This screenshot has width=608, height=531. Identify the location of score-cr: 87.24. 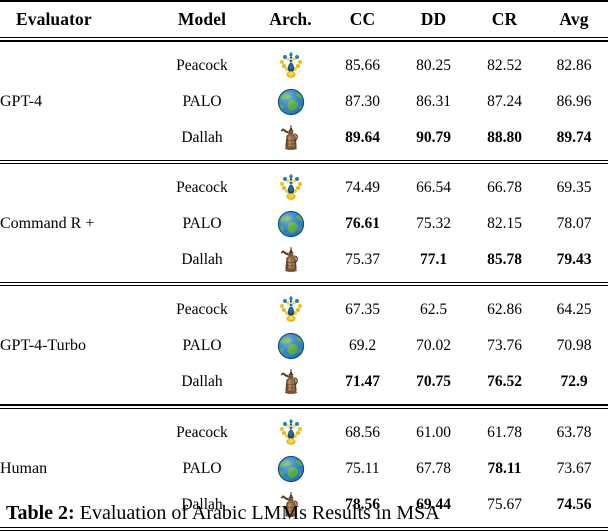
(504, 101).